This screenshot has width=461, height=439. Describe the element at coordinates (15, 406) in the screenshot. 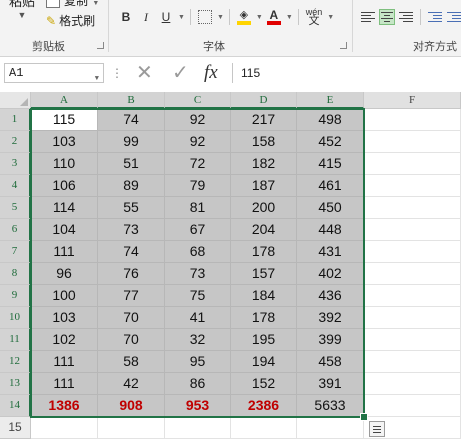

I see `row-header-14: 14` at that location.